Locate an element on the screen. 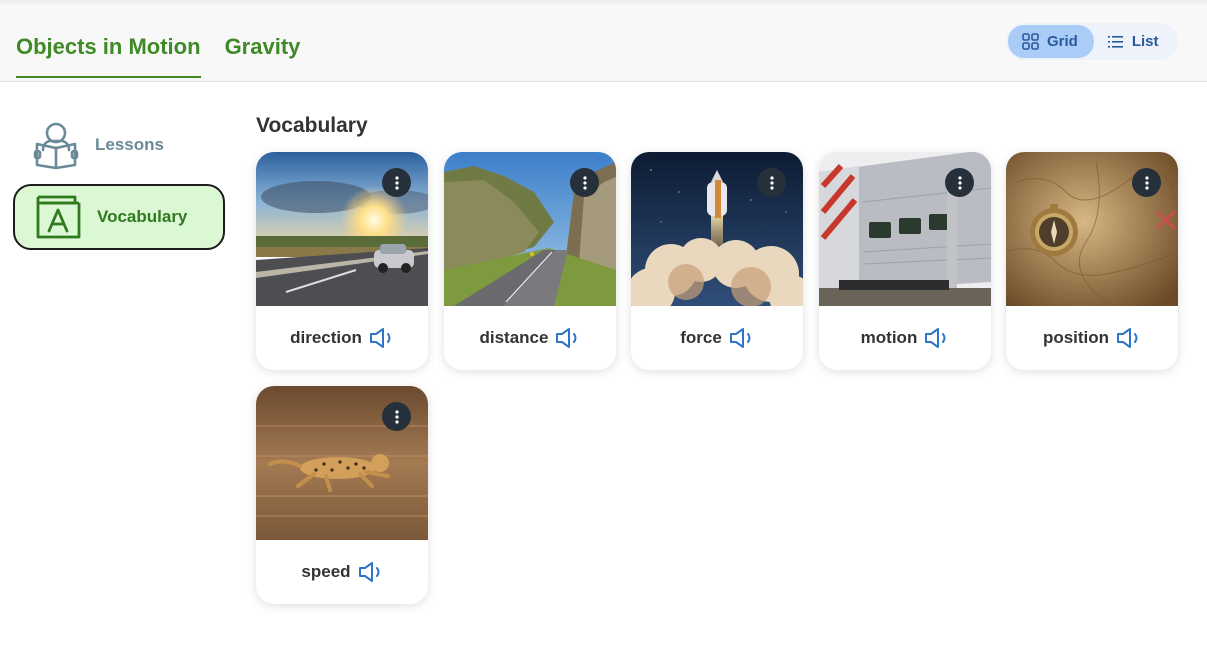 The width and height of the screenshot is (1207, 645). top-bar: Objects in Motion Gravity Grid List is located at coordinates (603, 41).